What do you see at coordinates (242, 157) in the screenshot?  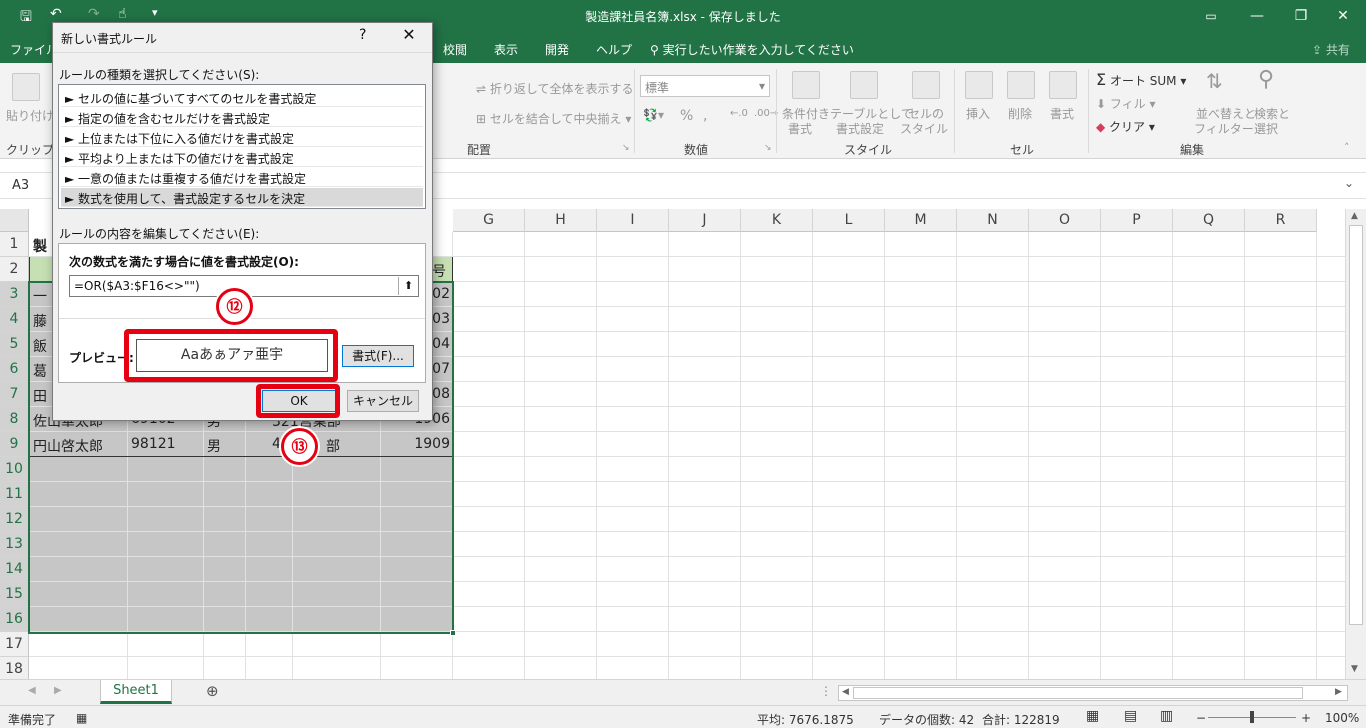 I see `rule-type-item: ► 平均より上または下の値だけを書式設定` at bounding box center [242, 157].